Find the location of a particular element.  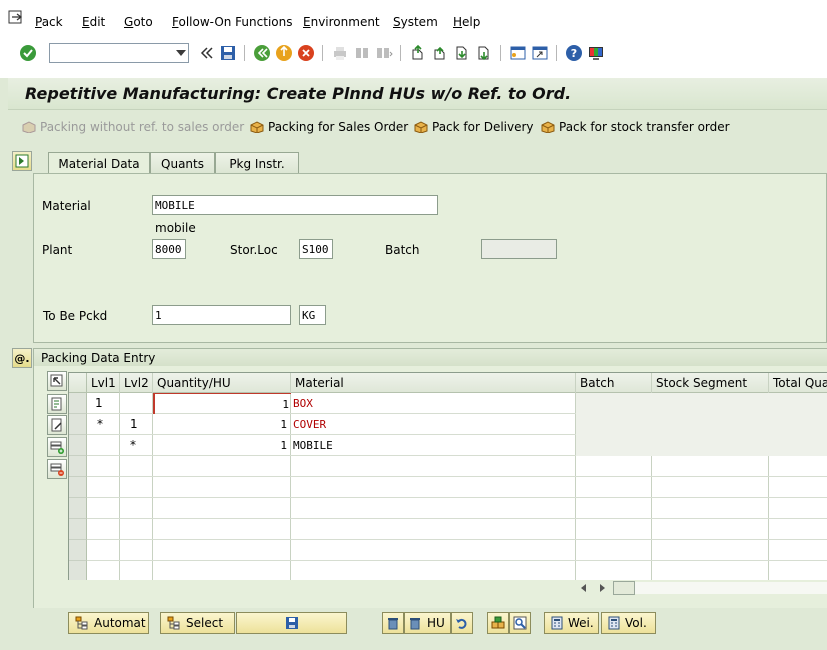

exit-icon is located at coordinates (284, 53).